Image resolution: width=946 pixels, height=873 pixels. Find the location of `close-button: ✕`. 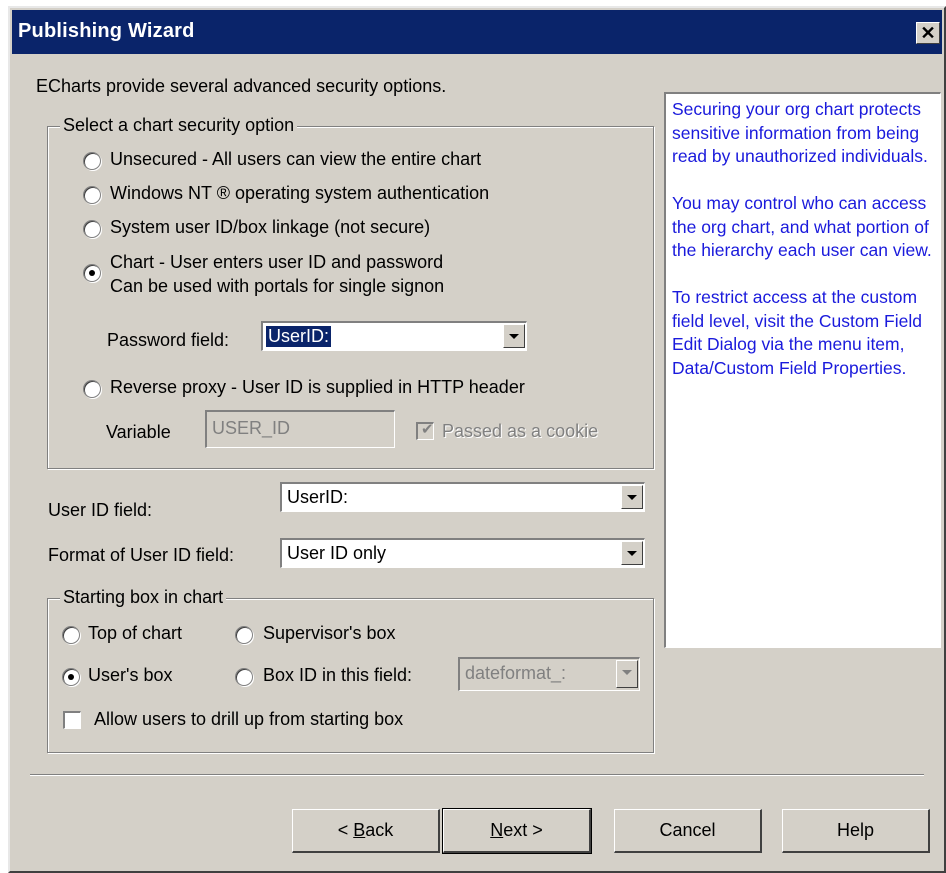

close-button: ✕ is located at coordinates (928, 33).